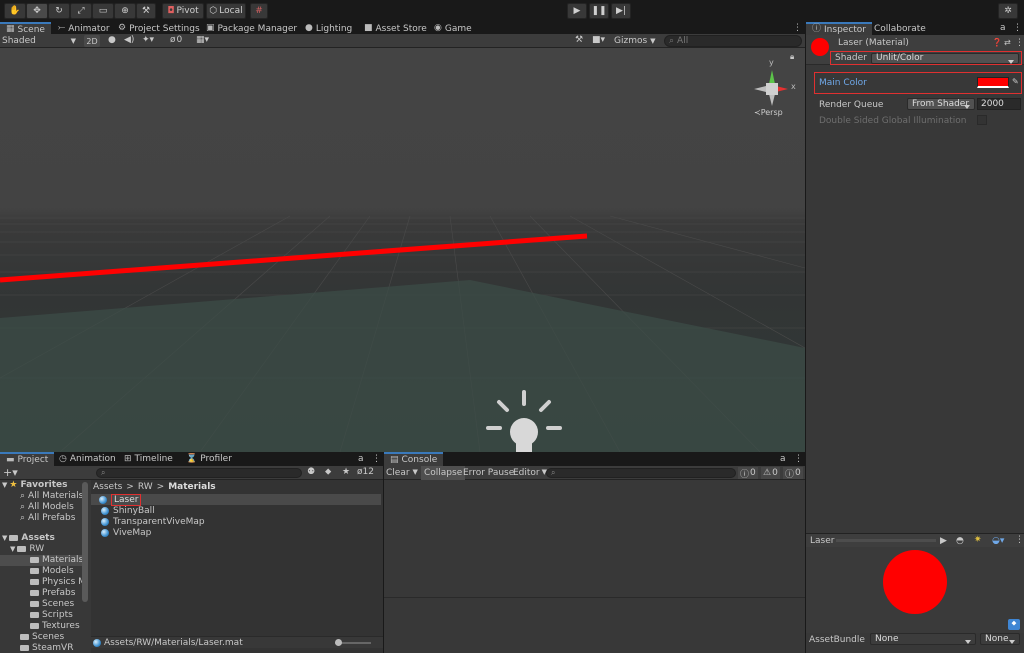 Image resolution: width=1024 pixels, height=653 pixels. Describe the element at coordinates (783, 459) in the screenshot. I see `console-lock-icon: a` at that location.